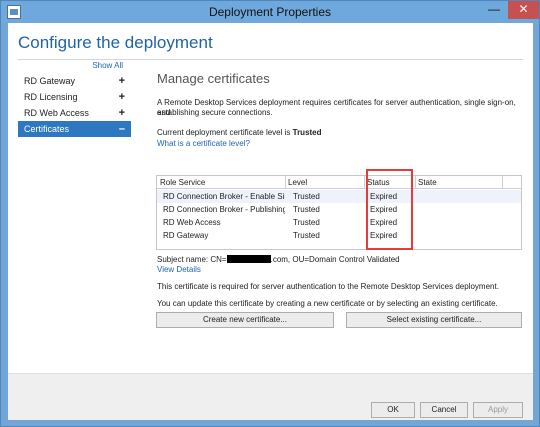 The image size is (540, 427). I want to click on cell-role: RD Connection Broker - Publishing, so click(224, 209).